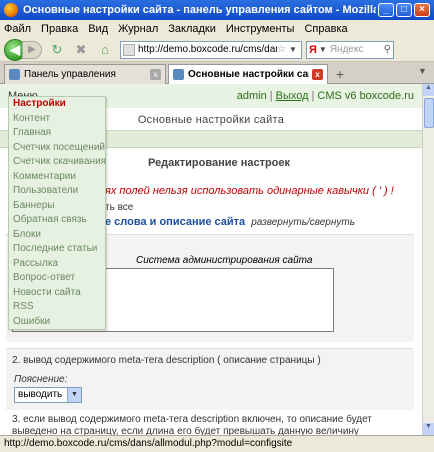  Describe the element at coordinates (365, 96) in the screenshot. I see `cms-link: CMS v6 boxcode.ru` at that location.